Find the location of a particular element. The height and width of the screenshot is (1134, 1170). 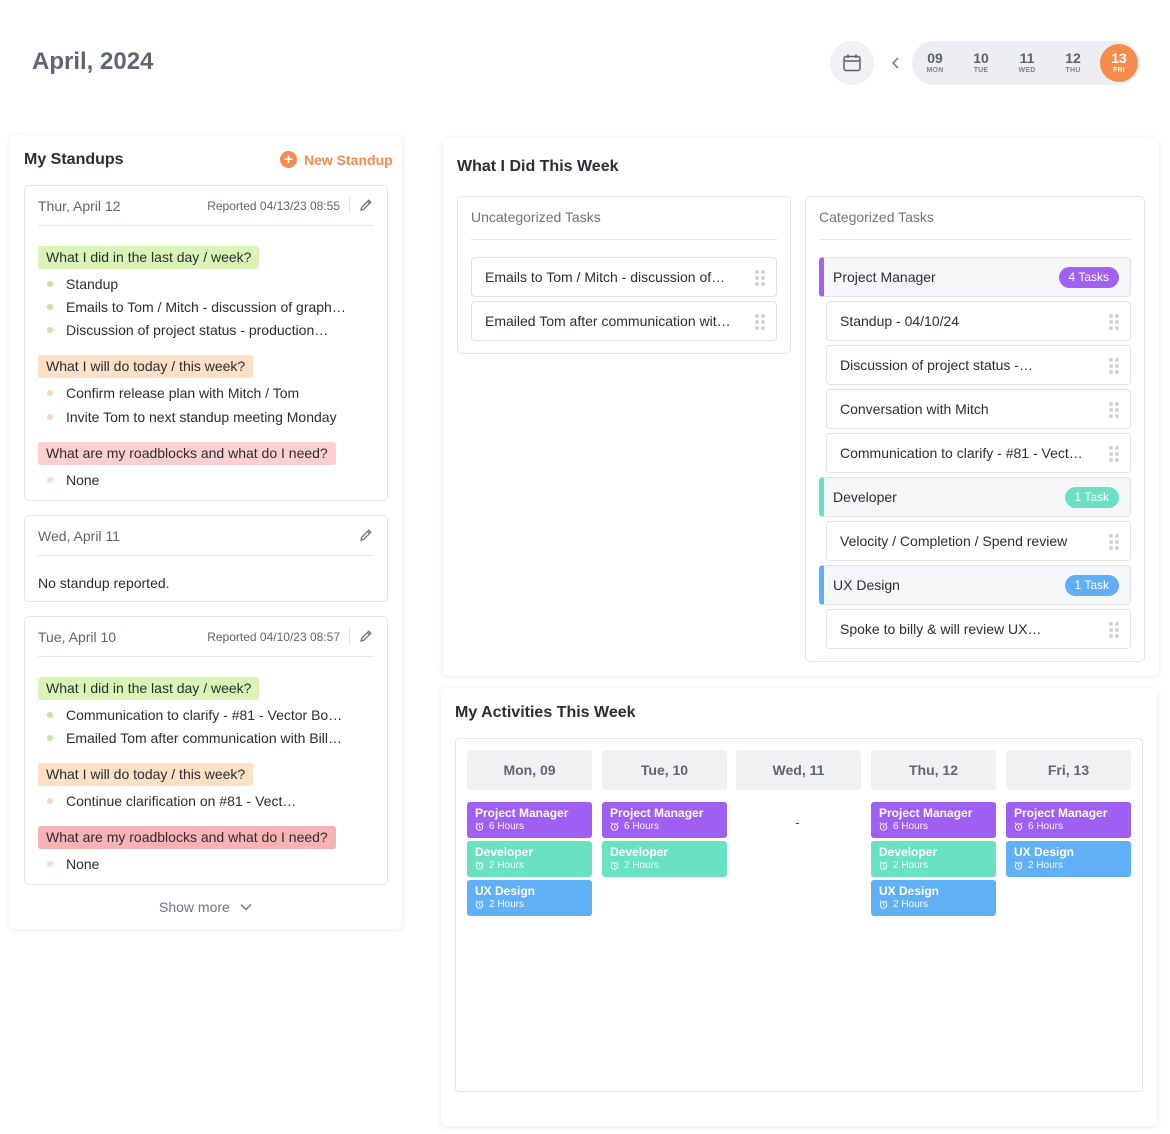

category-developer: Developer 1 Task is located at coordinates (975, 497).